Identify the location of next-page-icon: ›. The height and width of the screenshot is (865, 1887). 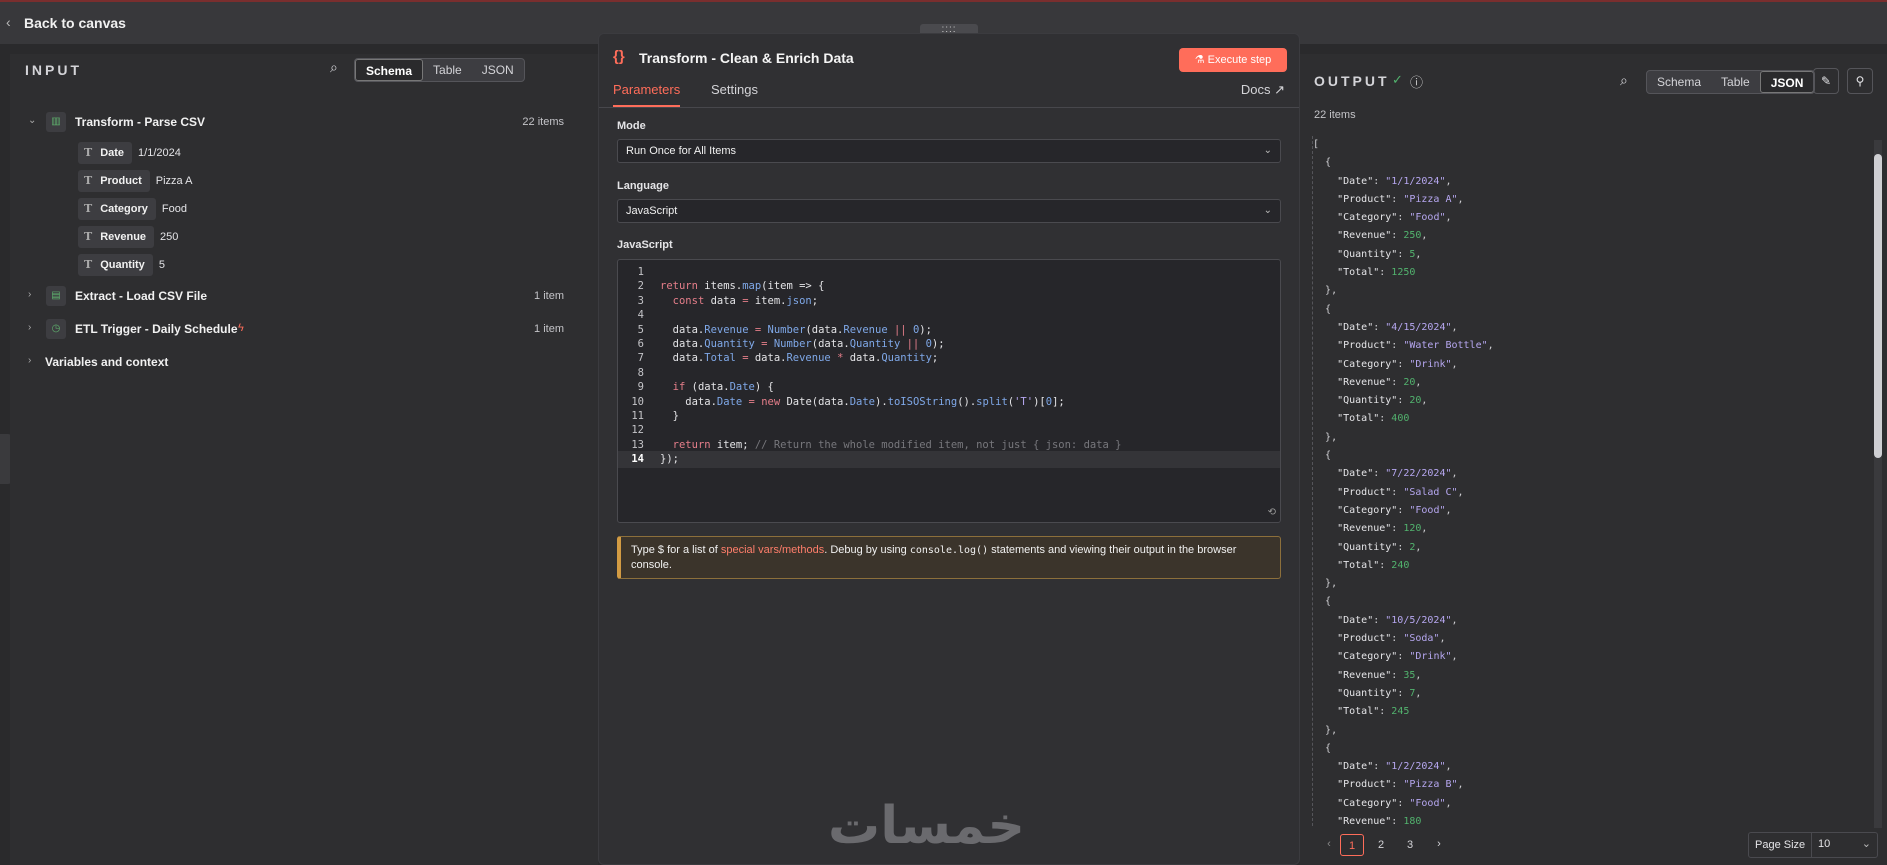
(1439, 844).